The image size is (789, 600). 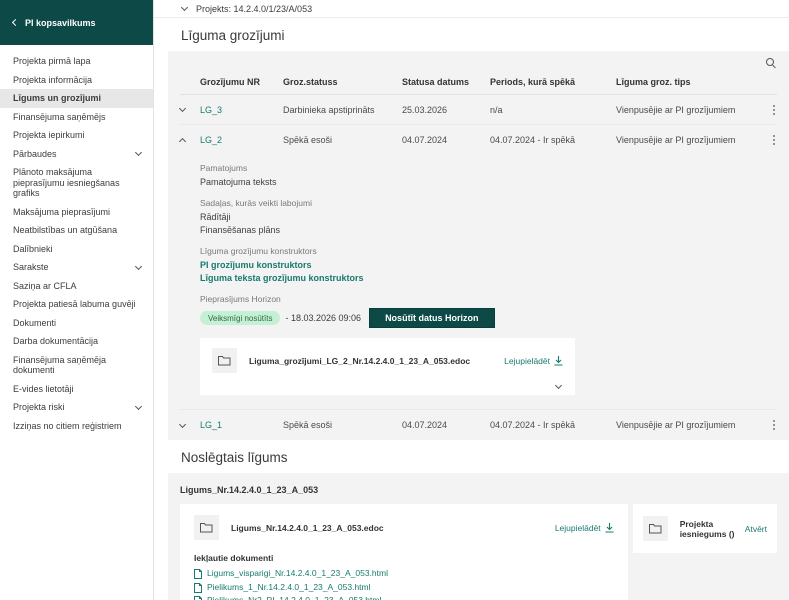 I want to click on sidebar-title: PI kopsavilkums, so click(x=60, y=22).